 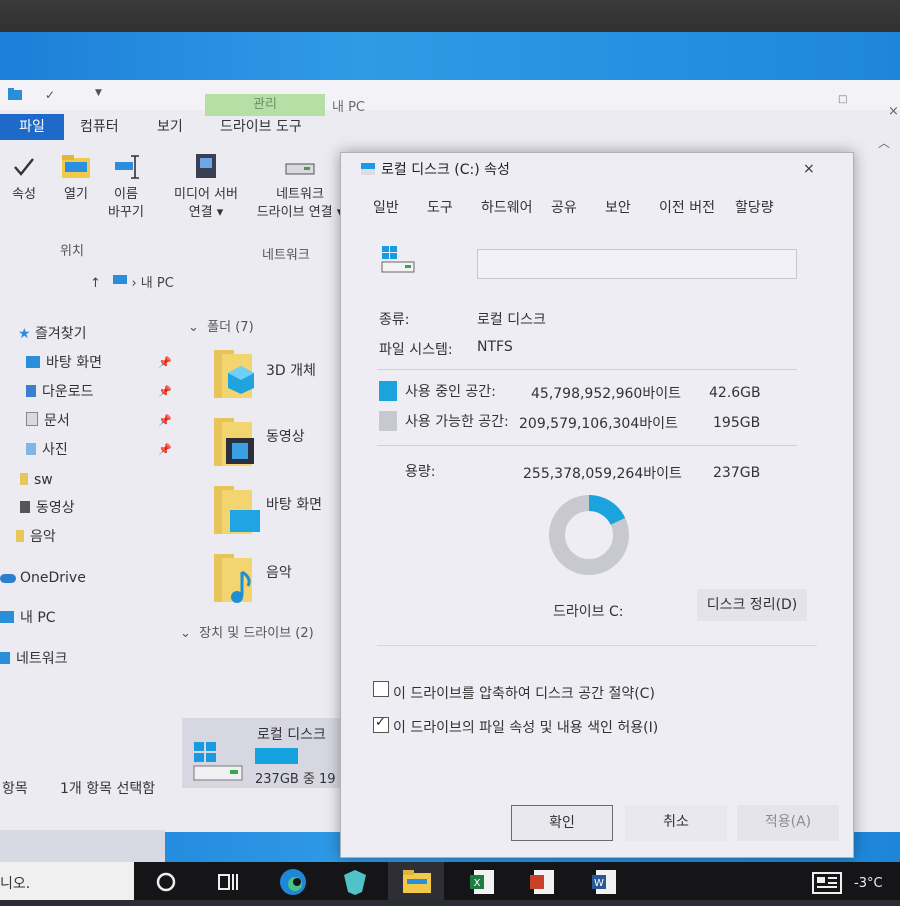 I want to click on check-properties-icon, so click(x=24, y=167).